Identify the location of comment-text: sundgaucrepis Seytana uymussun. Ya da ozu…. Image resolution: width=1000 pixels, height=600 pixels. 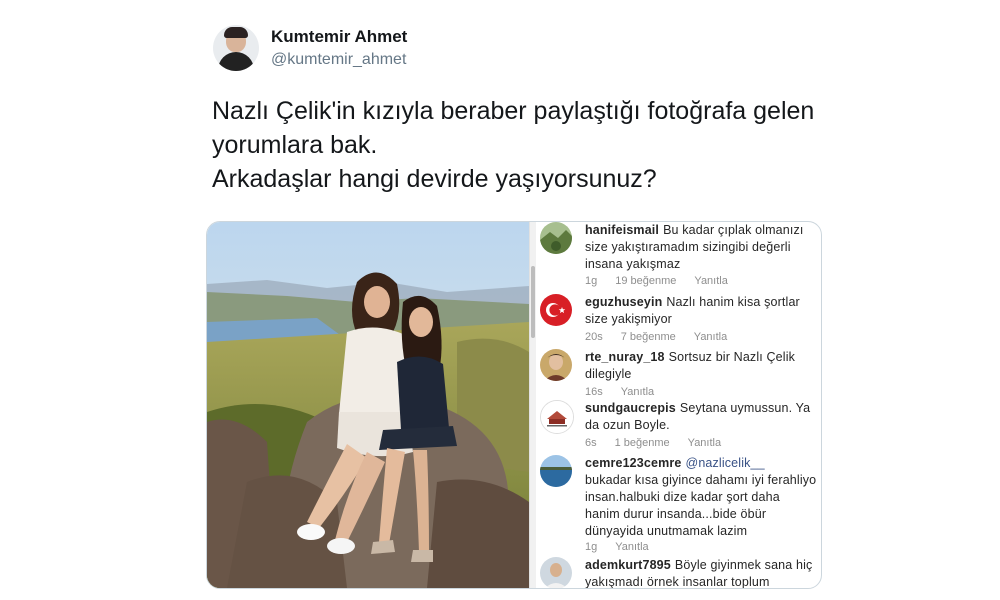
(701, 417).